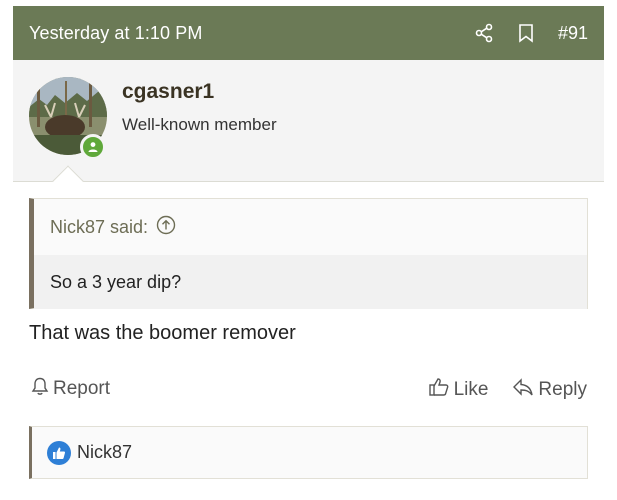  Describe the element at coordinates (162, 333) in the screenshot. I see `message-body: That was the boomer remover` at that location.